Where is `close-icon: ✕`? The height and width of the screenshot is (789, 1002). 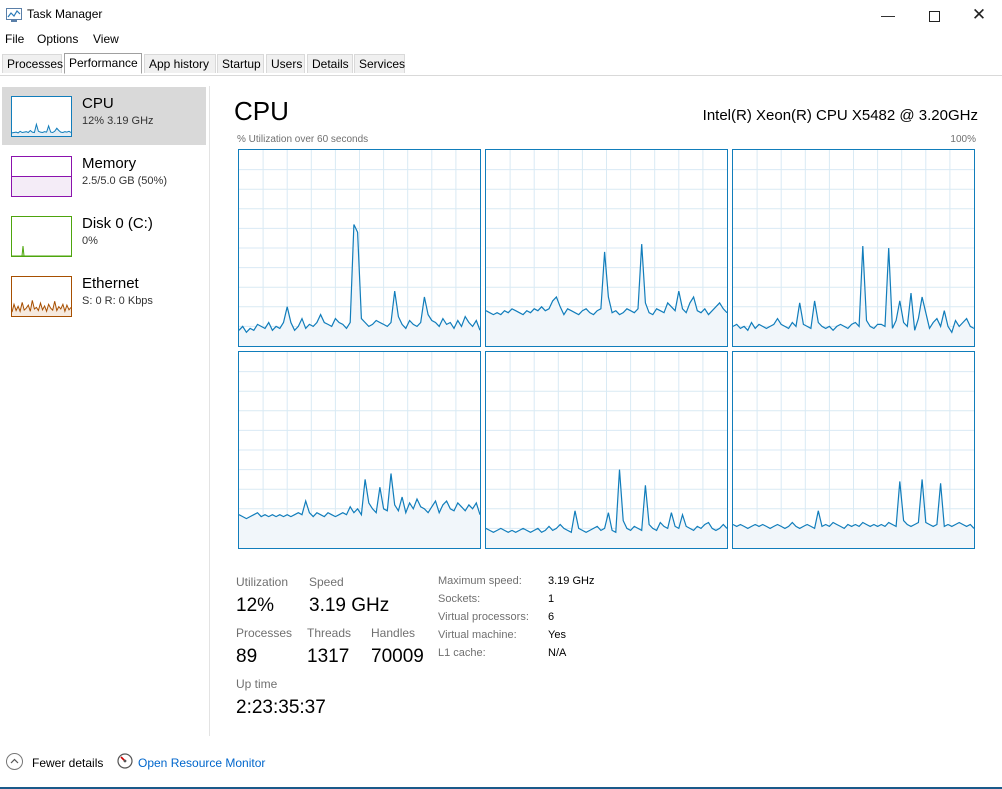
close-icon: ✕ is located at coordinates (979, 14).